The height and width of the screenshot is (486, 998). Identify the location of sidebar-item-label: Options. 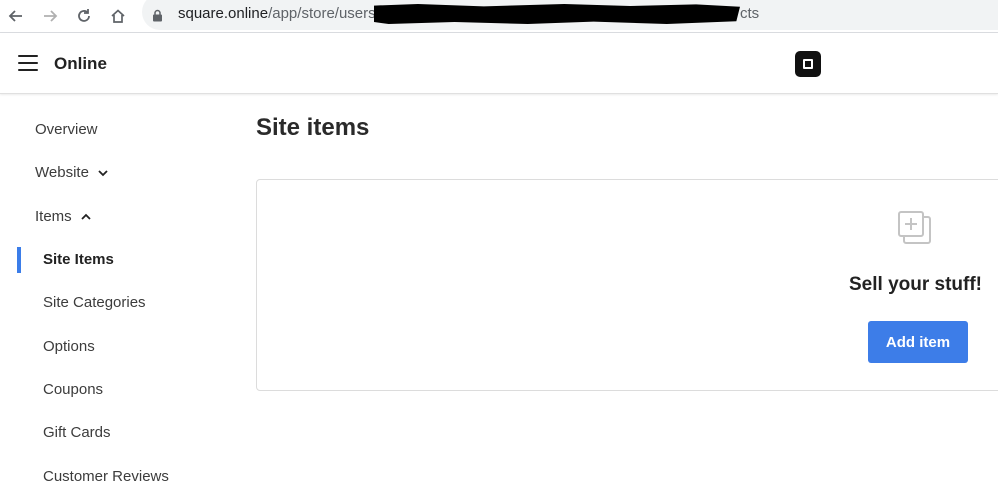
(69, 346).